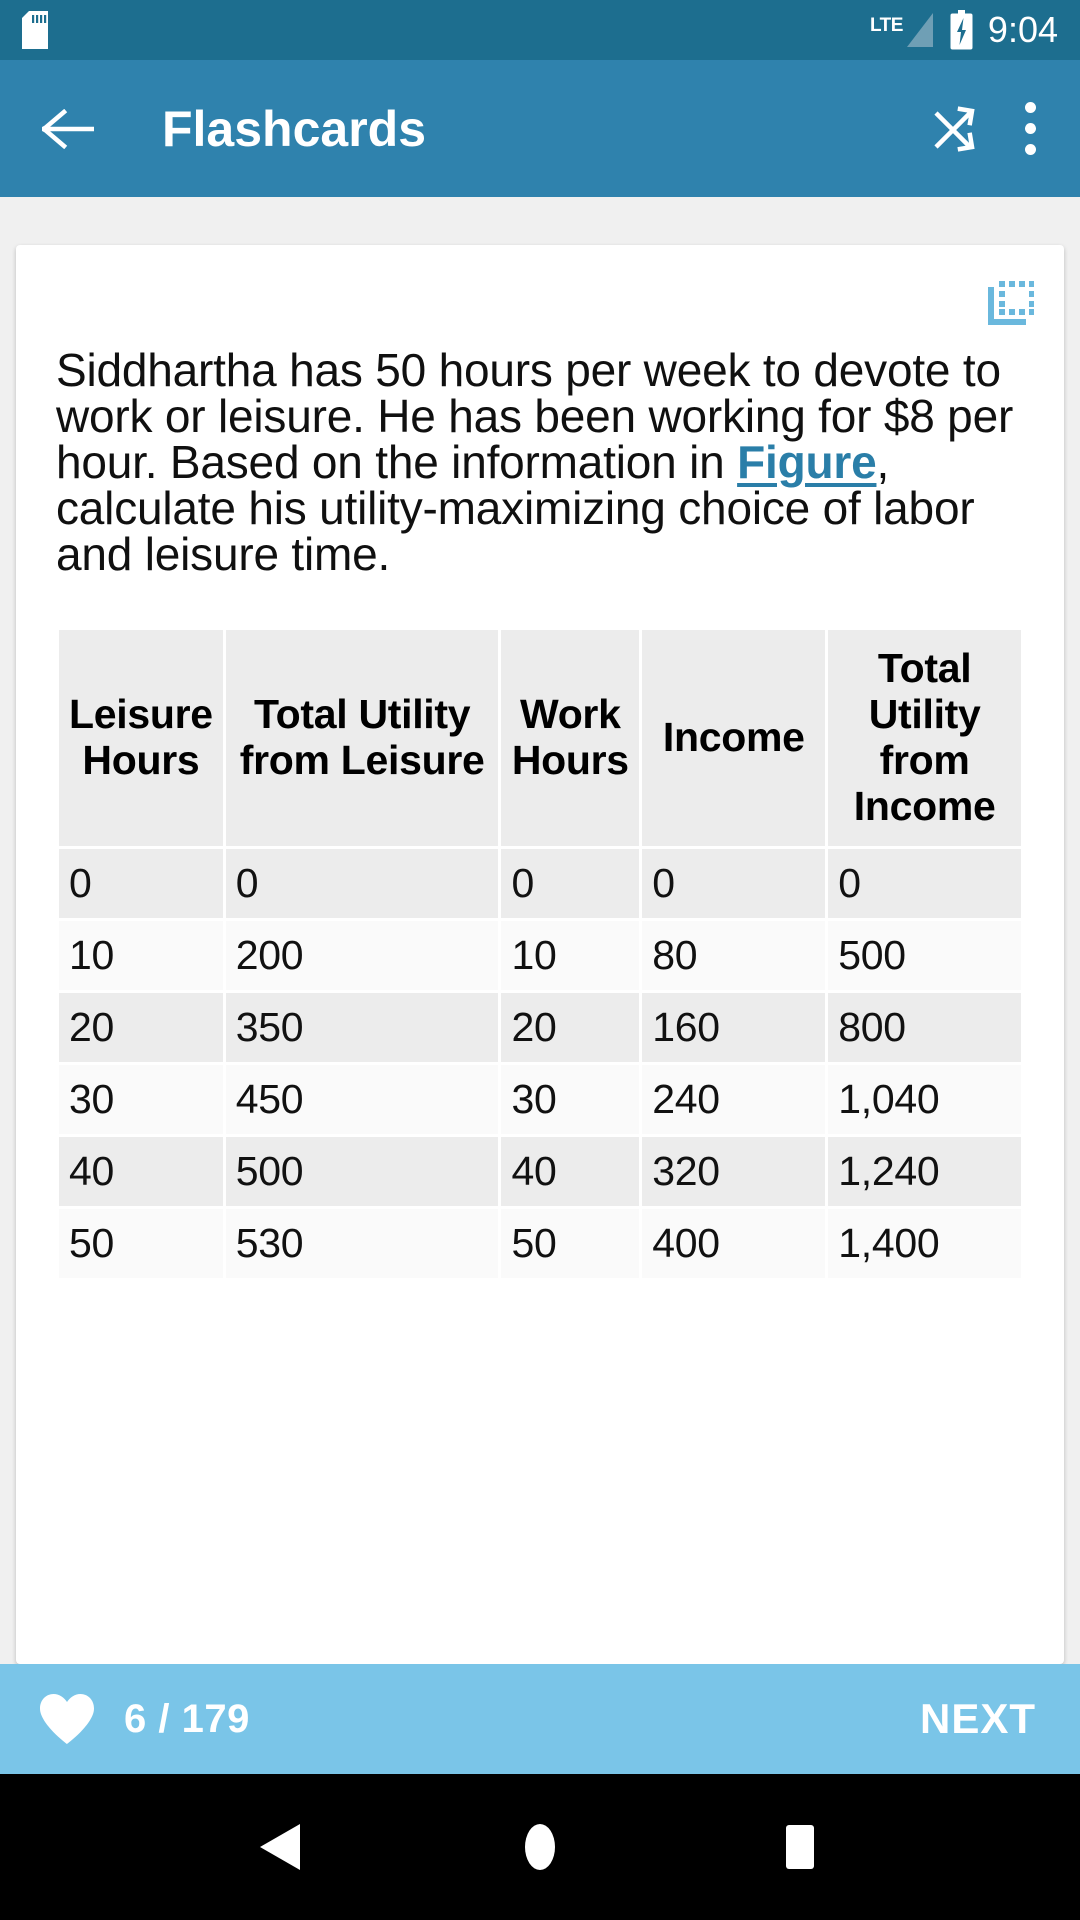  What do you see at coordinates (978, 1719) in the screenshot?
I see `next-button: NEXT` at bounding box center [978, 1719].